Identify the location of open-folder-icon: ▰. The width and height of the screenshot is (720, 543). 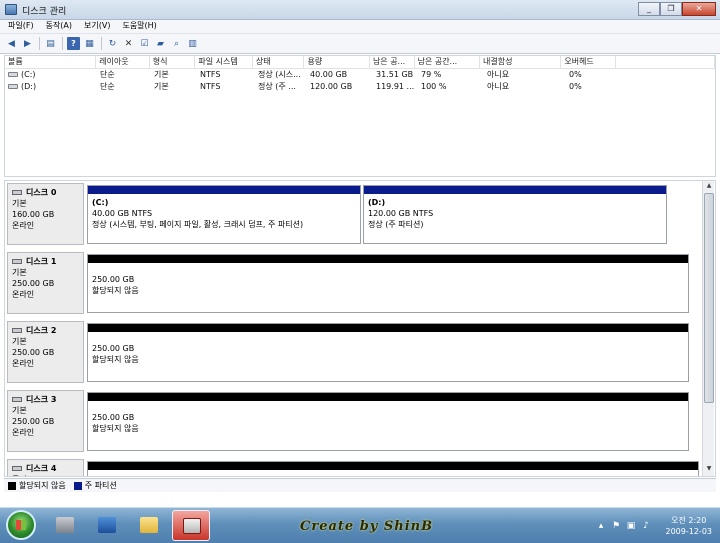
(160, 43).